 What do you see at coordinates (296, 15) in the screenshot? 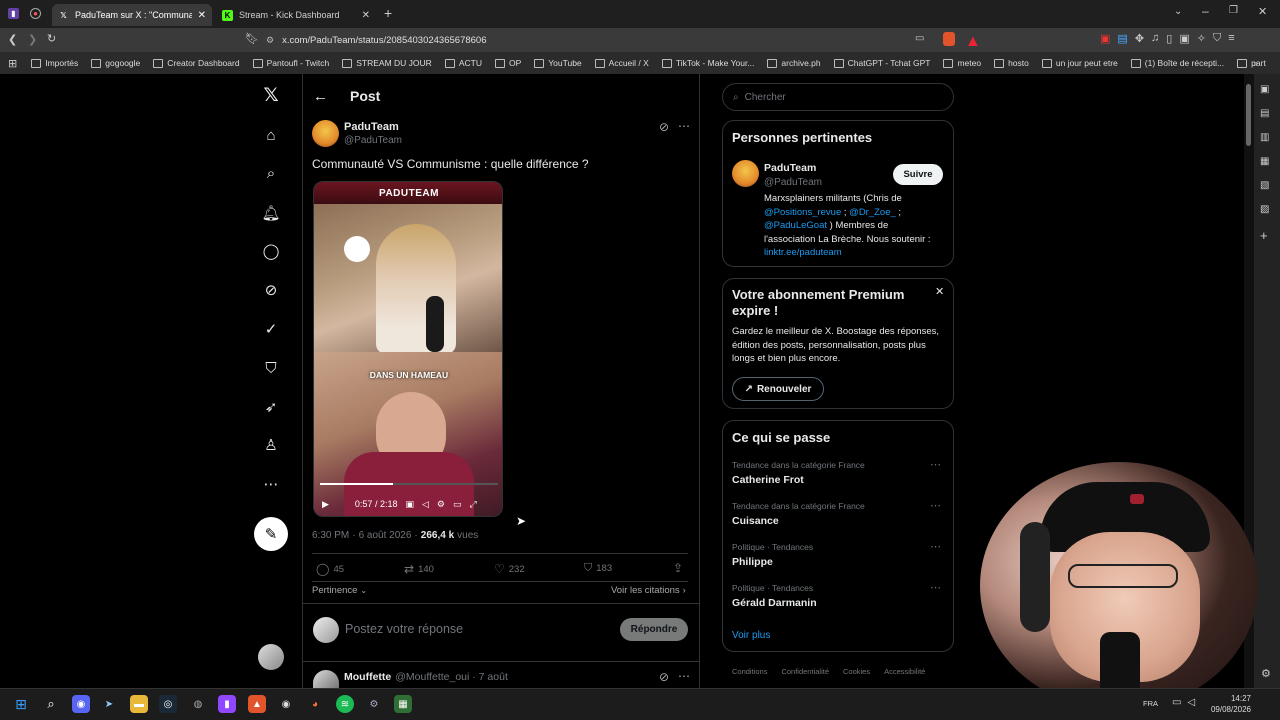
I see `tab-kick: K Stream - Kick Dashboard ✕` at bounding box center [296, 15].